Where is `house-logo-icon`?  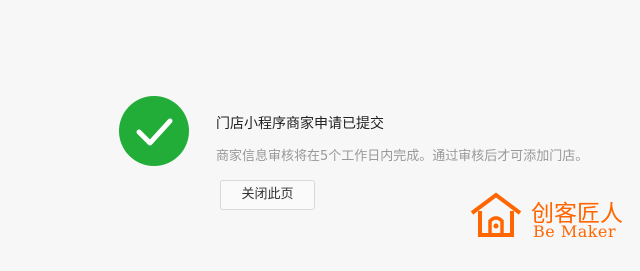
house-logo-icon is located at coordinates (496, 215).